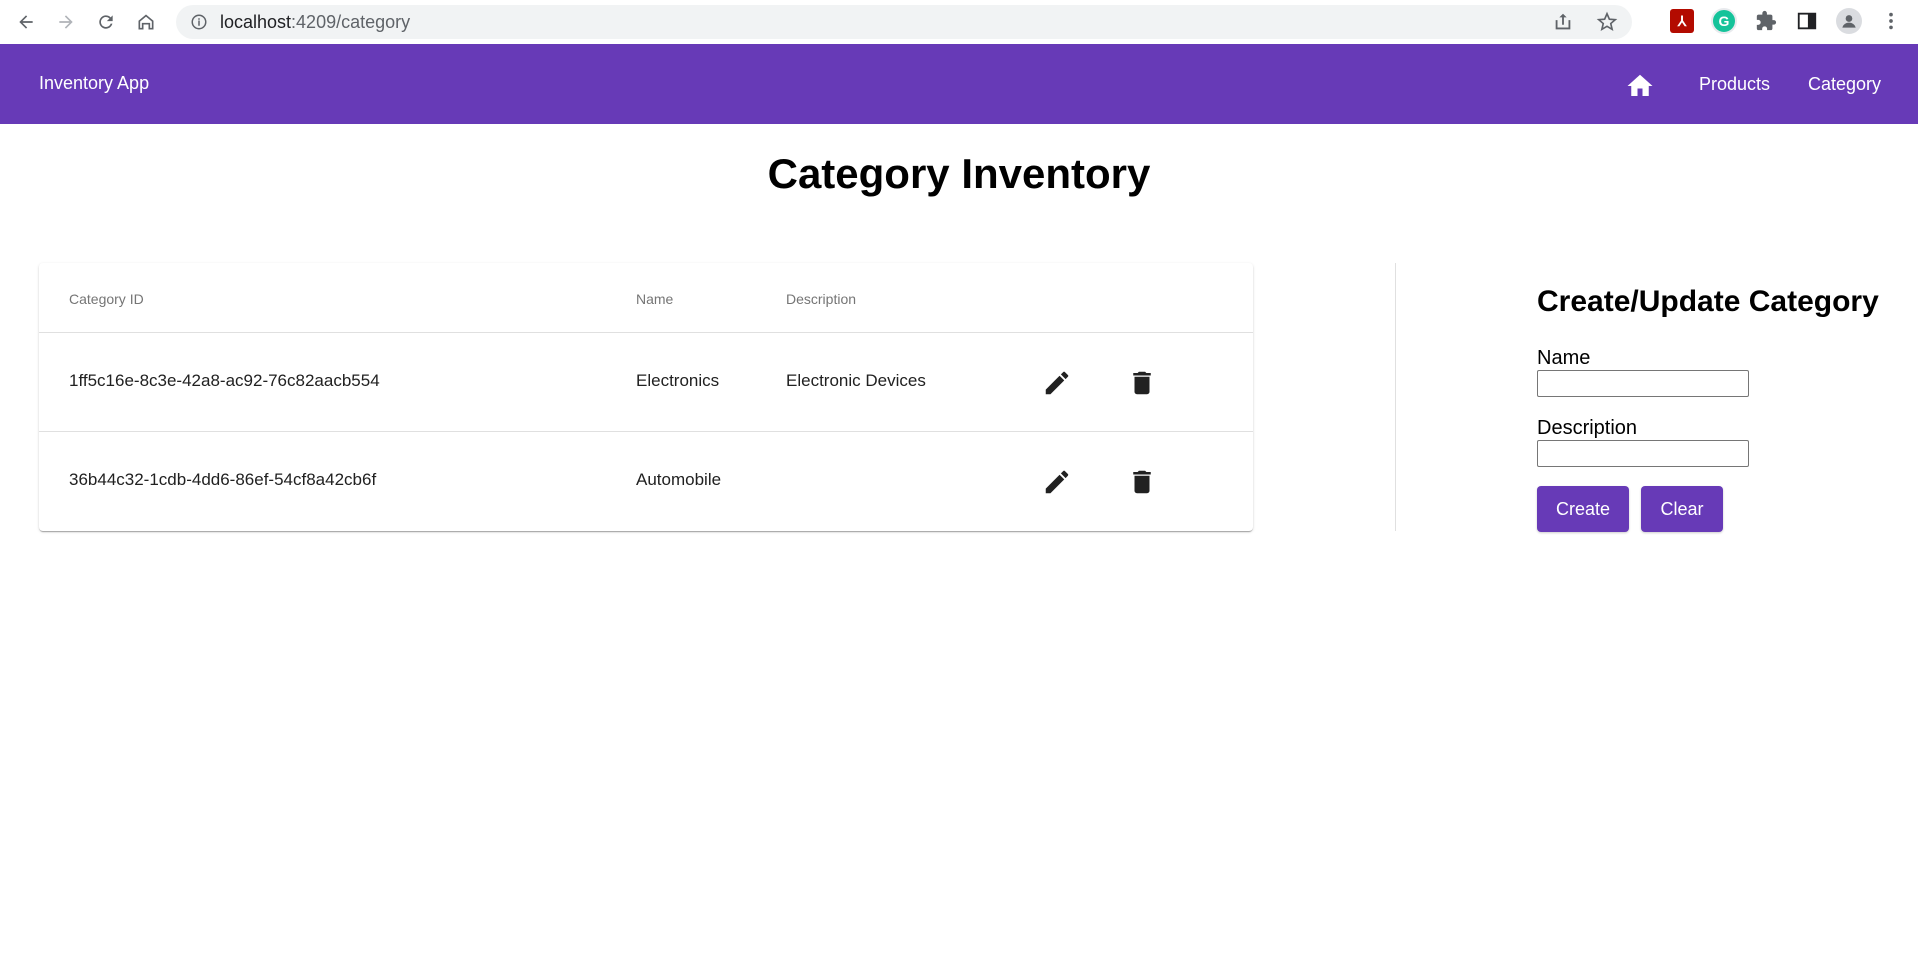 The image size is (1918, 957). I want to click on home-icon, so click(1640, 85).